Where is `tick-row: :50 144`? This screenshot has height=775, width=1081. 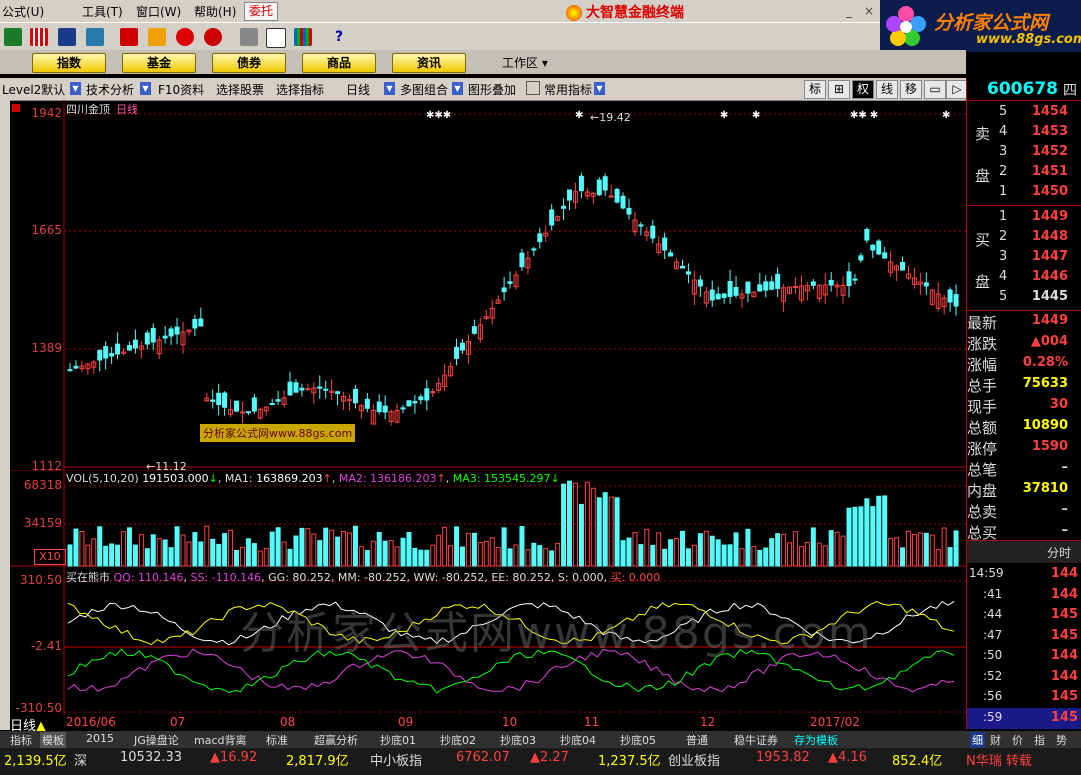 tick-row: :50 144 is located at coordinates (1024, 656).